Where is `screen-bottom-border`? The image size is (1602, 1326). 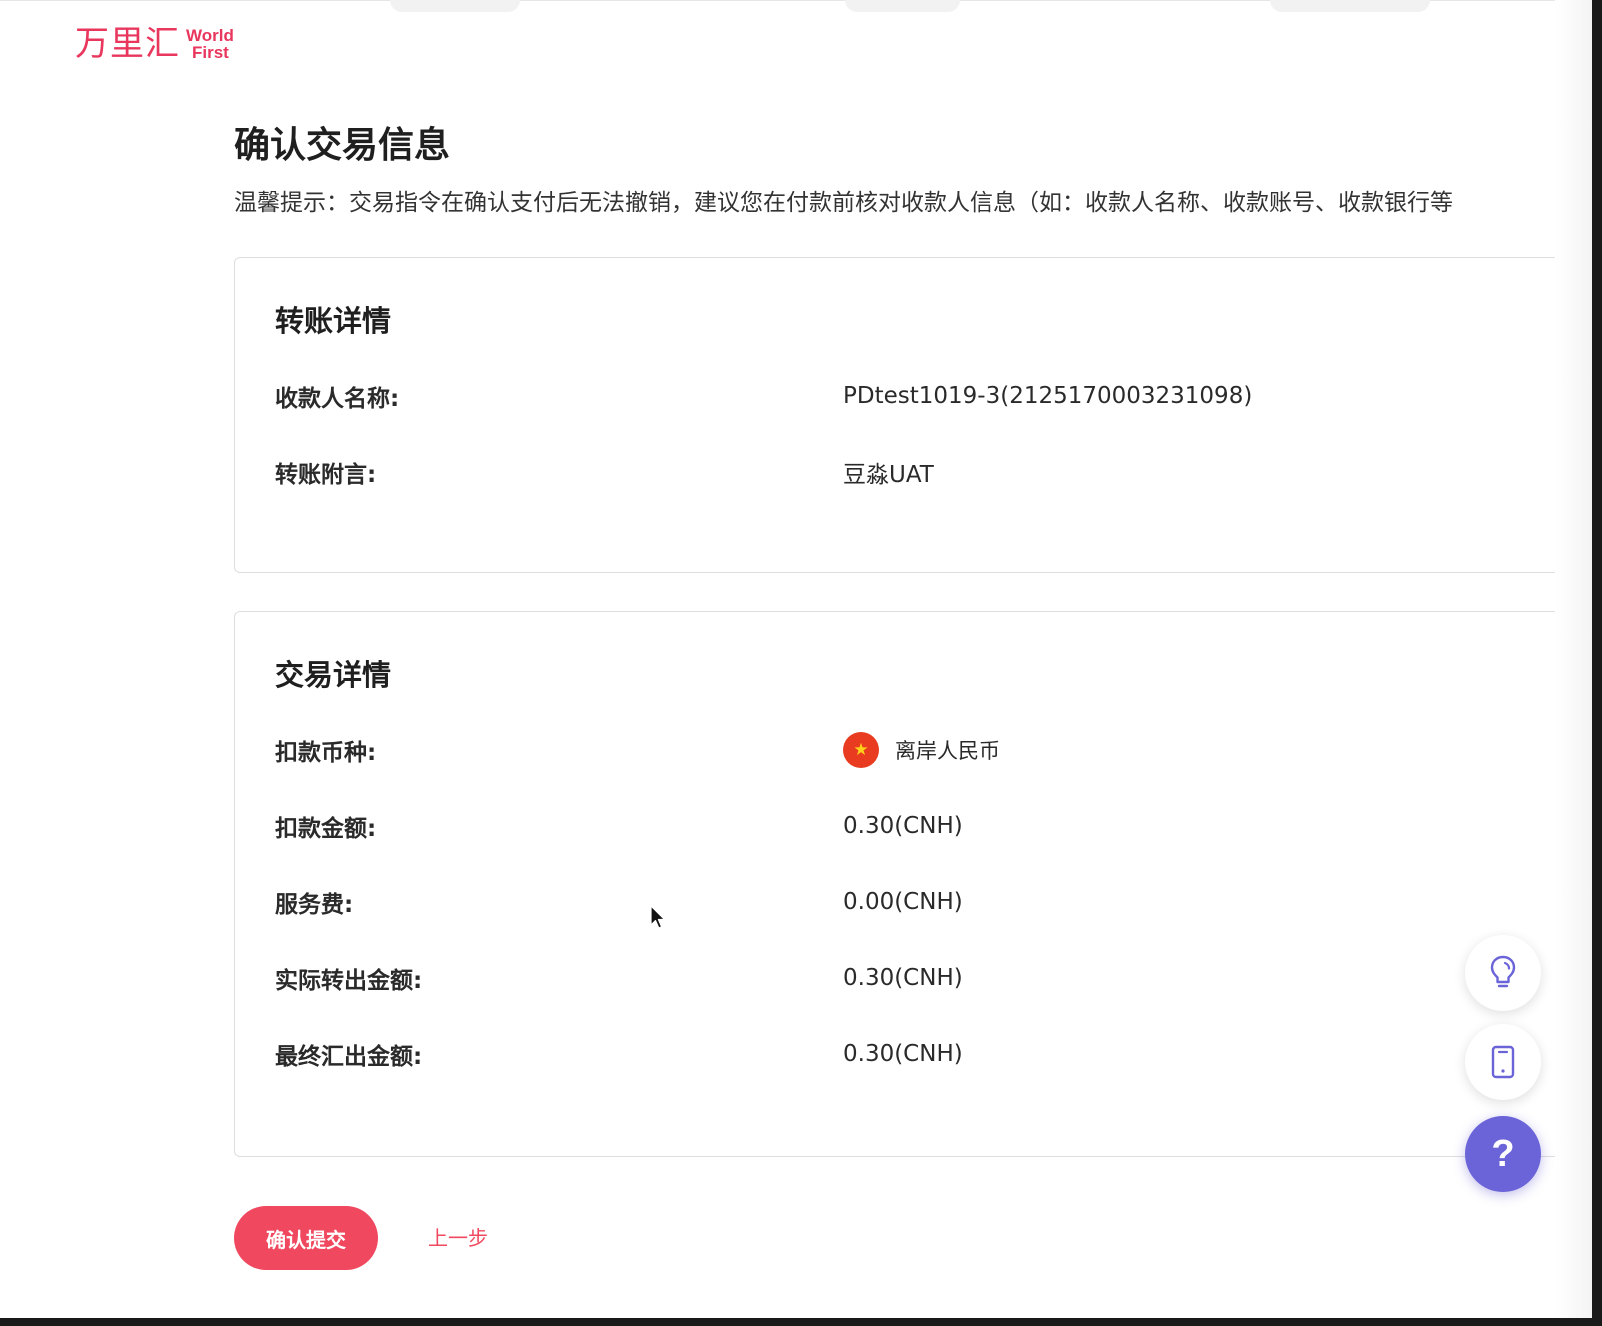 screen-bottom-border is located at coordinates (801, 1322).